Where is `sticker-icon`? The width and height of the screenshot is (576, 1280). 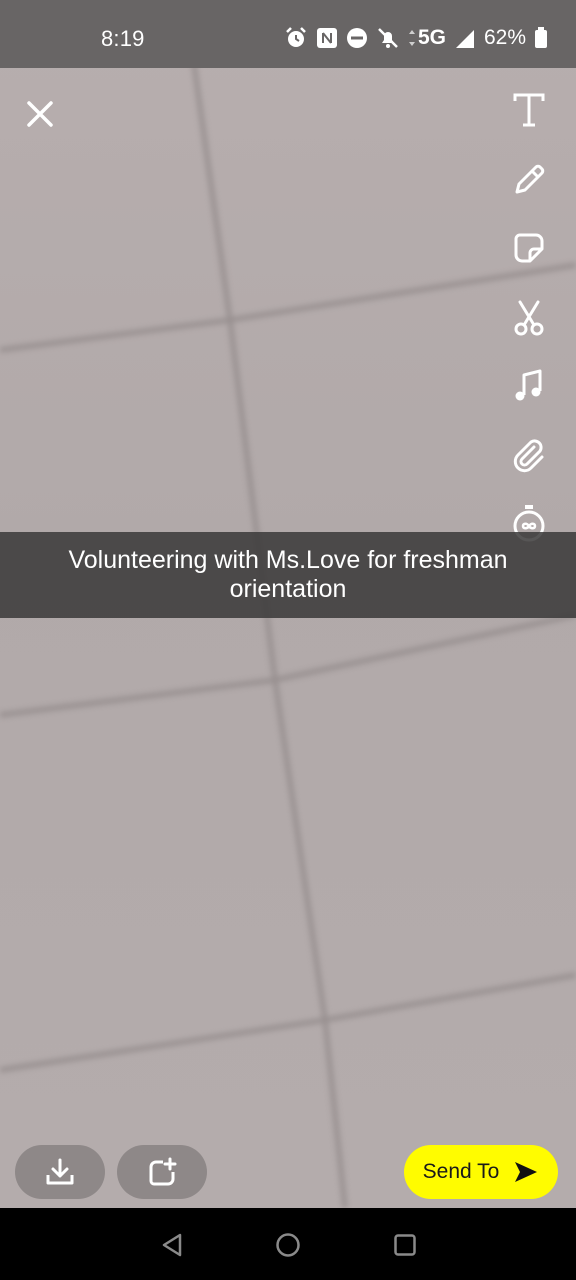
sticker-icon is located at coordinates (529, 248).